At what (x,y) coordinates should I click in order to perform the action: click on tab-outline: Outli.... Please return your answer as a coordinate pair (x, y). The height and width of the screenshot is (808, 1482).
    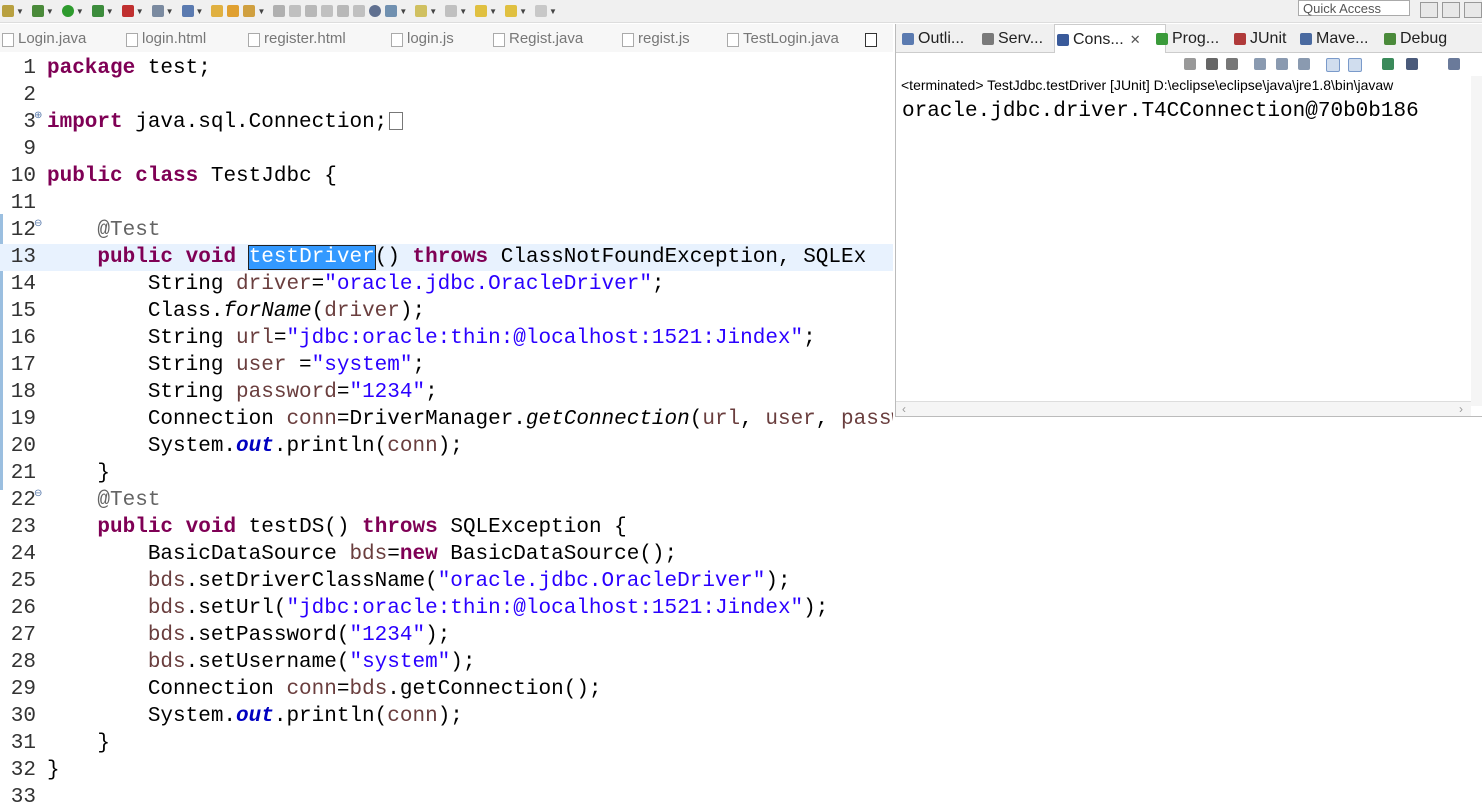
    Looking at the image, I should click on (932, 38).